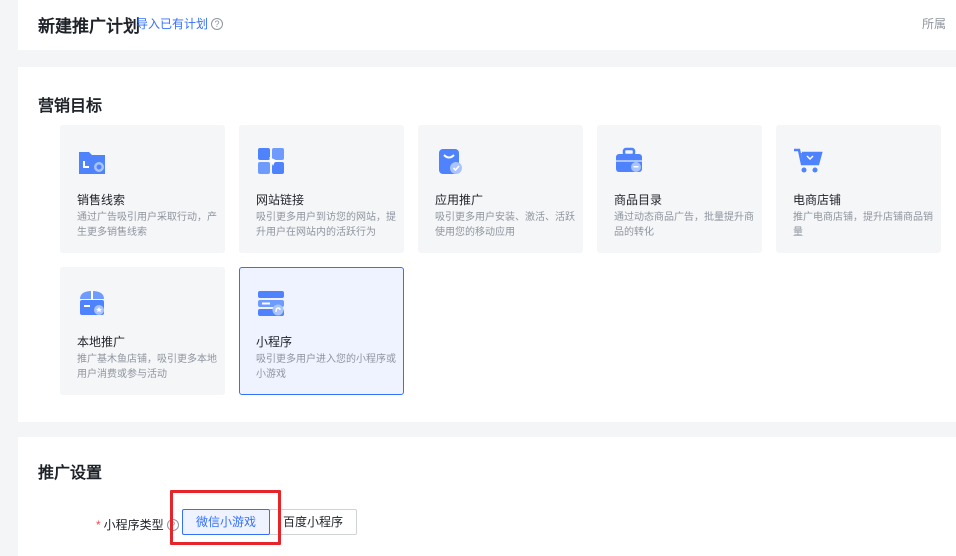  Describe the element at coordinates (313, 522) in the screenshot. I see `option-baidu-miniprogram: 百度小程序` at that location.